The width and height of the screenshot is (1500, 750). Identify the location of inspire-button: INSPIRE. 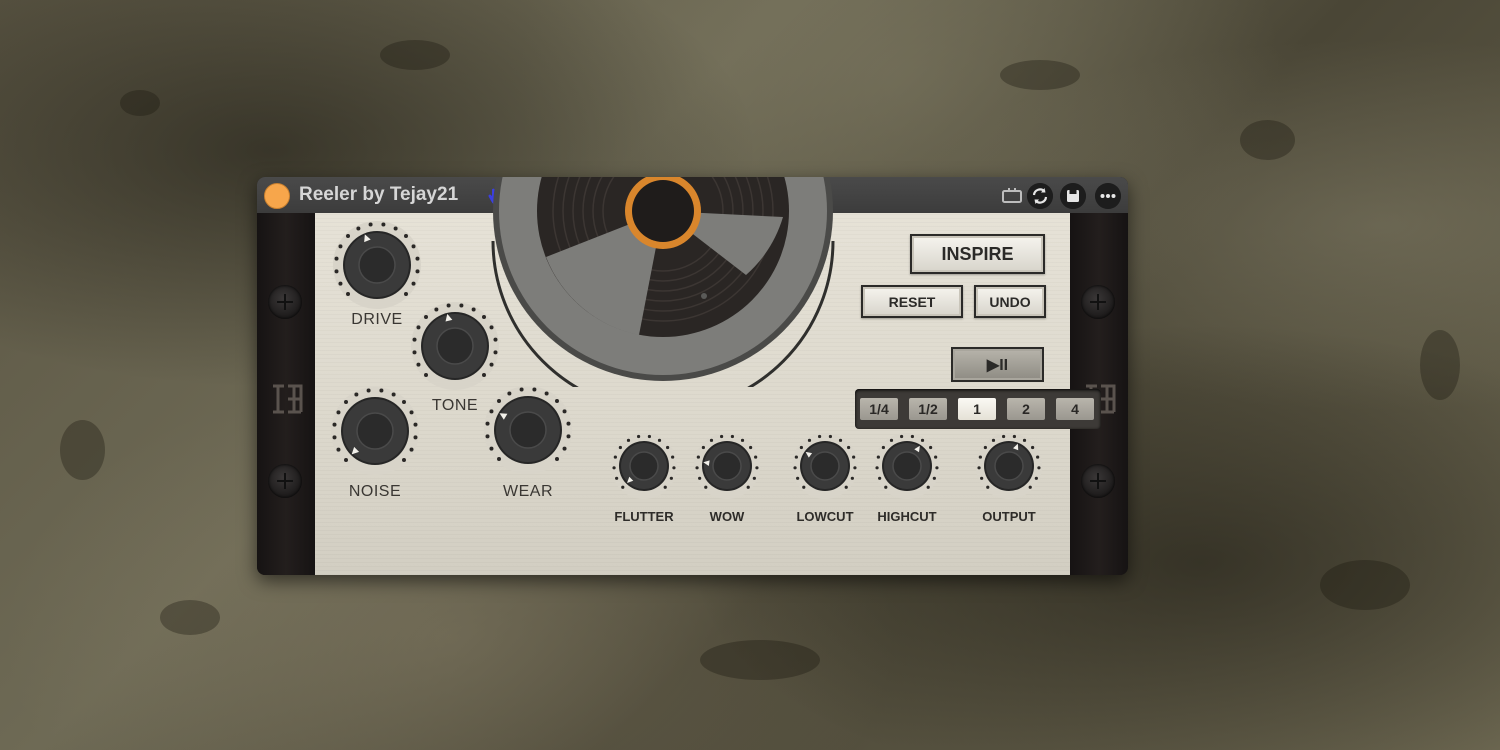
(977, 254).